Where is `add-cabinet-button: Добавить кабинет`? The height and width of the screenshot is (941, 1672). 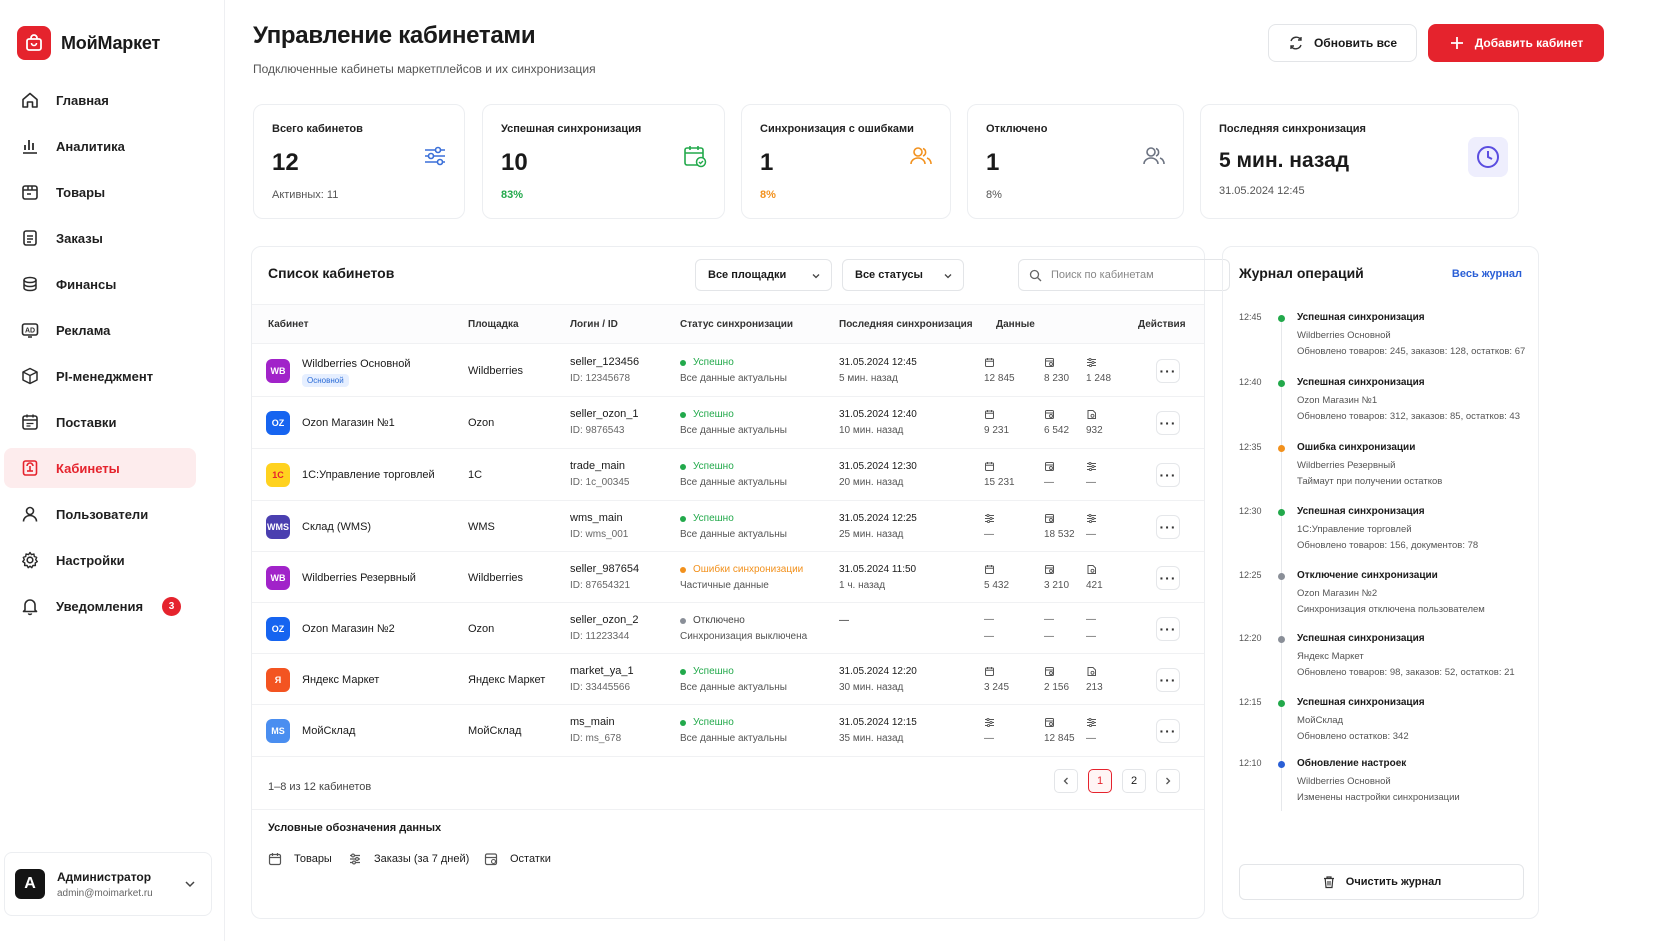
add-cabinet-button: Добавить кабинет is located at coordinates (1516, 43).